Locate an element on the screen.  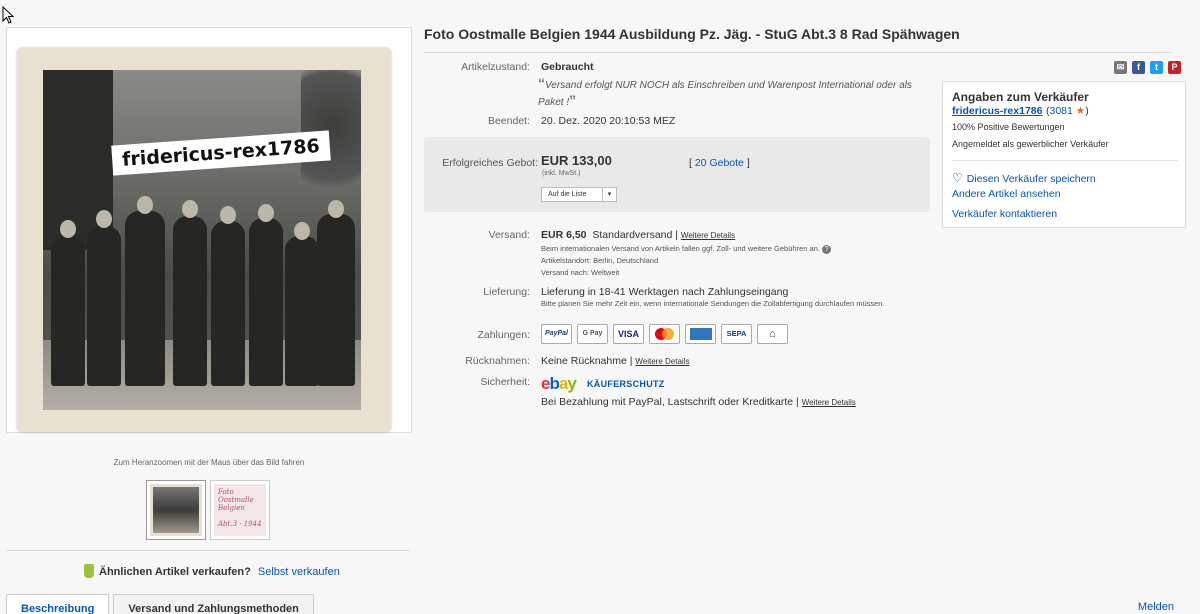
payment-label: Zahlungen: is located at coordinates (503, 335).